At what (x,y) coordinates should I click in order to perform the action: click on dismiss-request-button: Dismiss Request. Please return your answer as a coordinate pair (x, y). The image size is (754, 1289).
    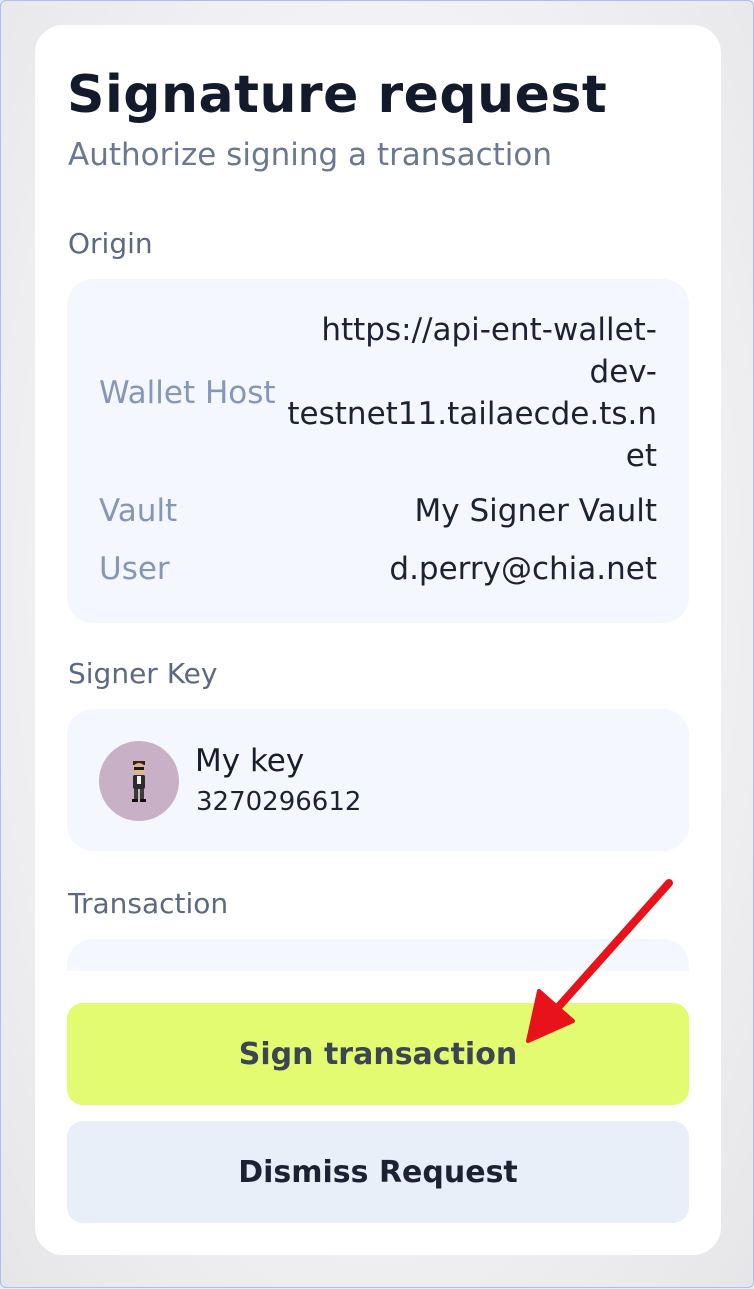
    Looking at the image, I should click on (378, 1172).